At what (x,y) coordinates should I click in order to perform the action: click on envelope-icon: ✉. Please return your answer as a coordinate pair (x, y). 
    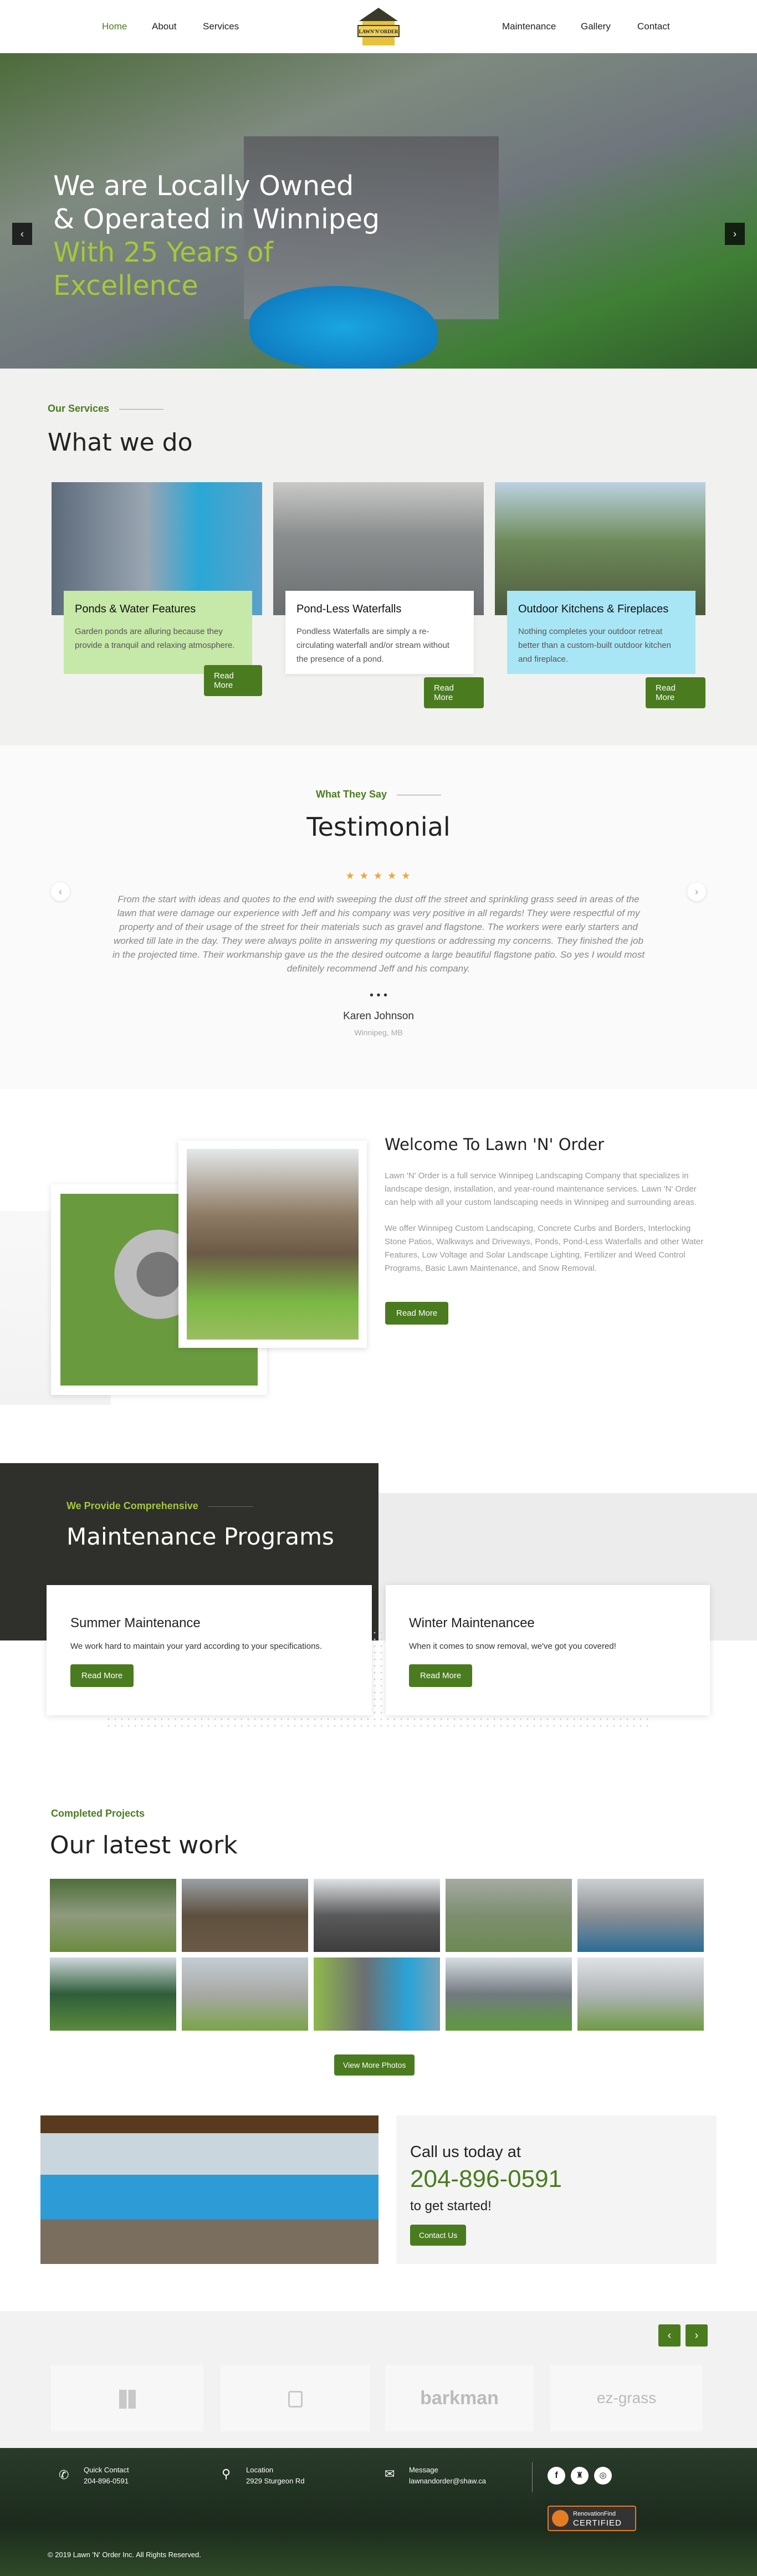
    Looking at the image, I should click on (390, 2474).